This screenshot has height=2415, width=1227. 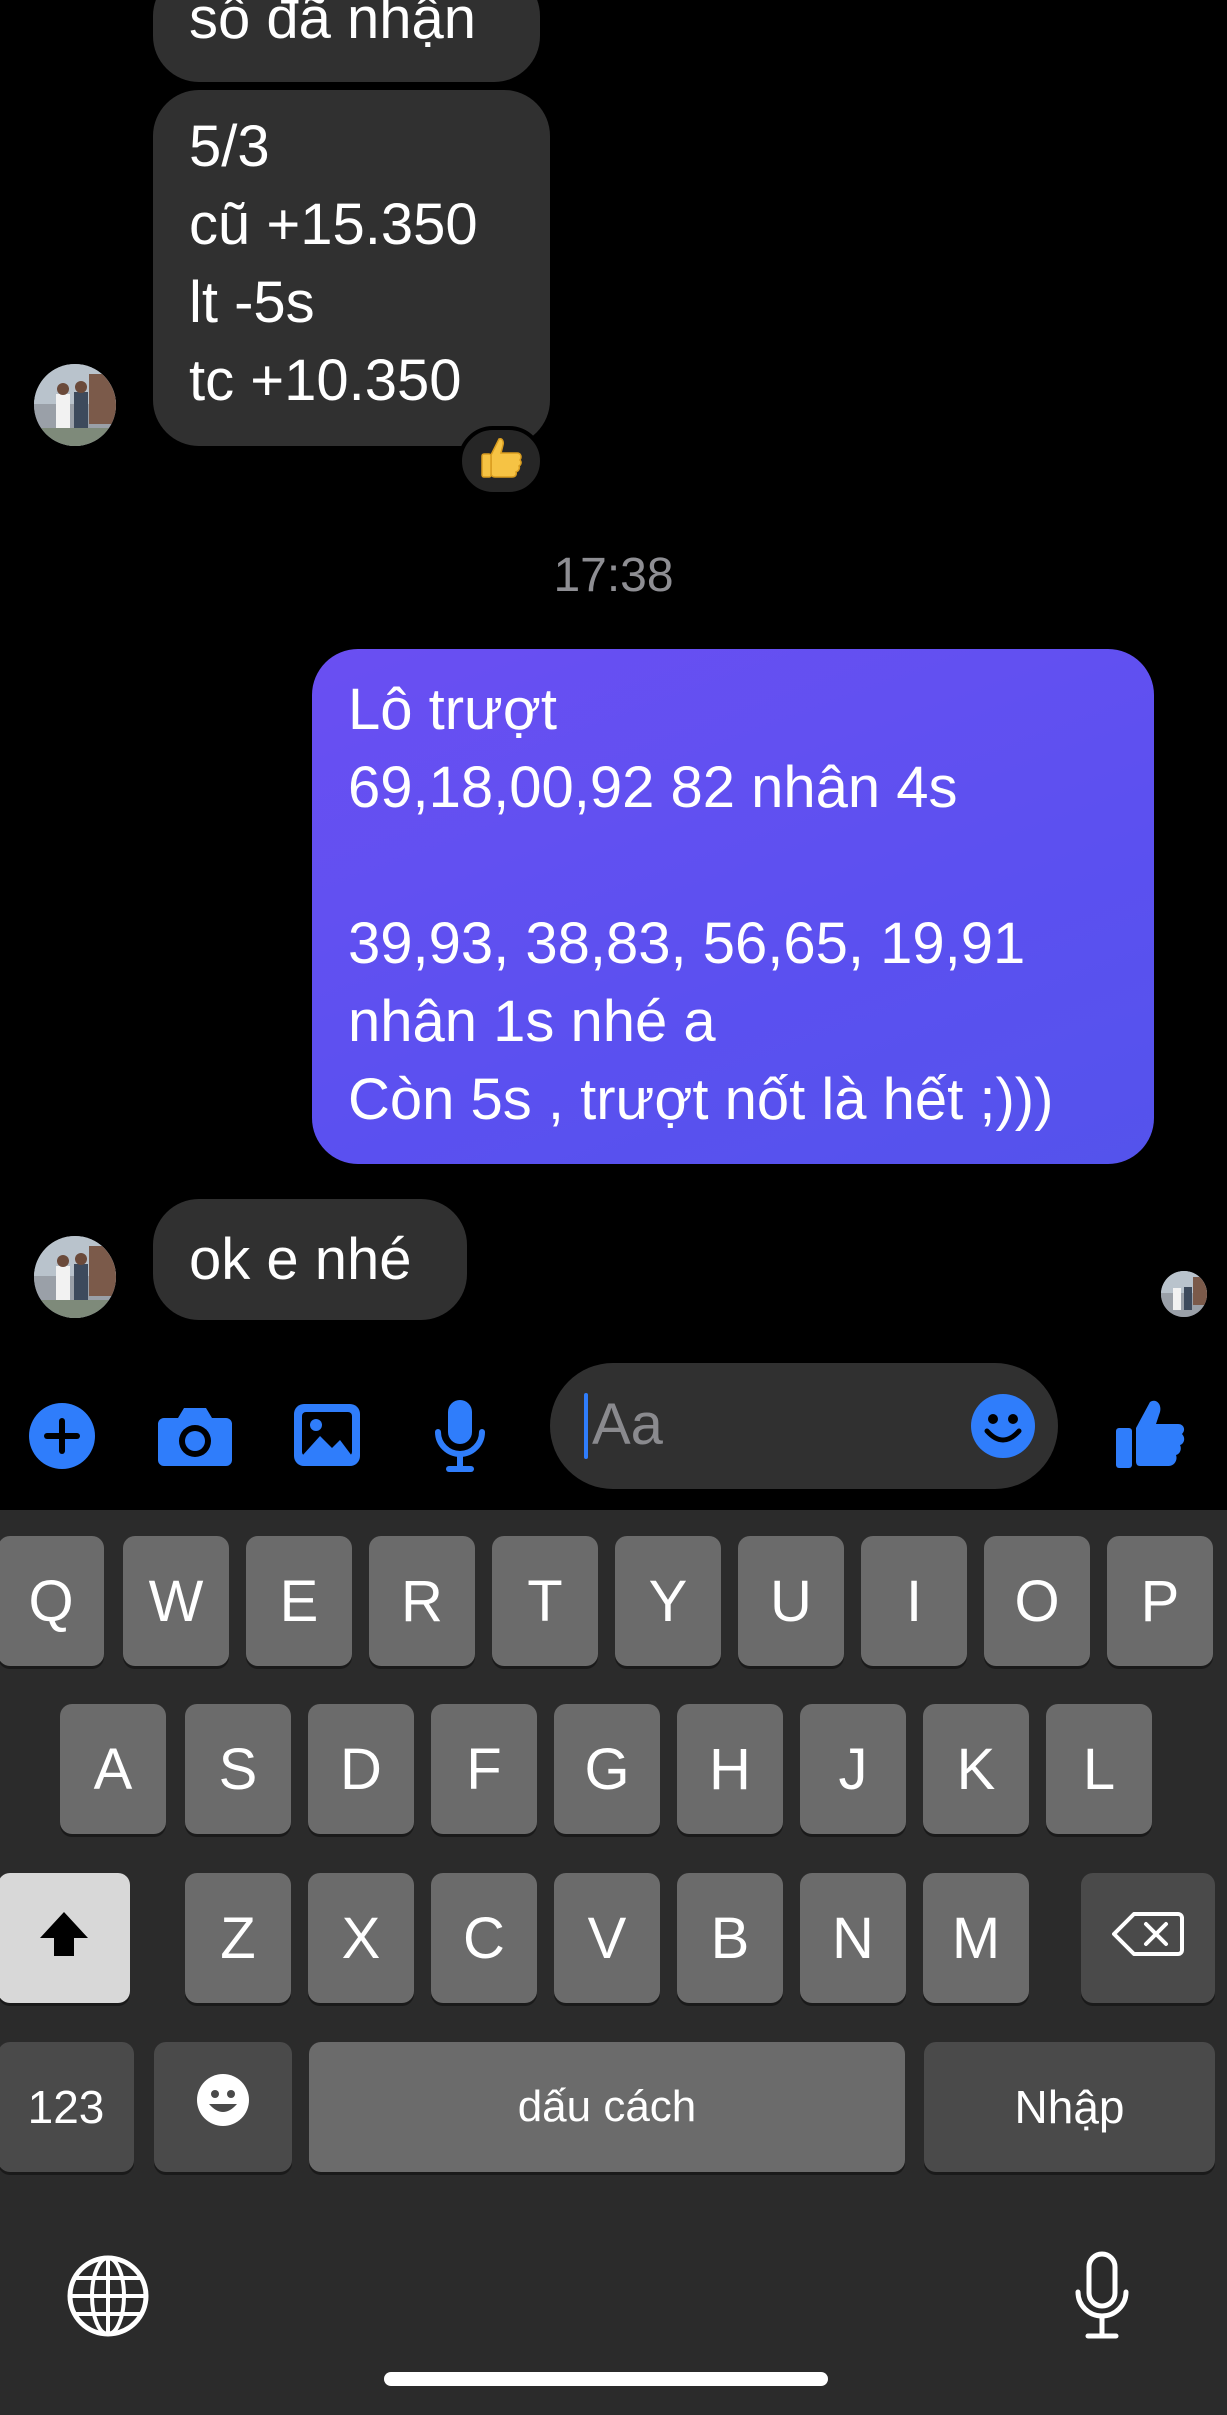 I want to click on key-c: C, so click(x=484, y=1938).